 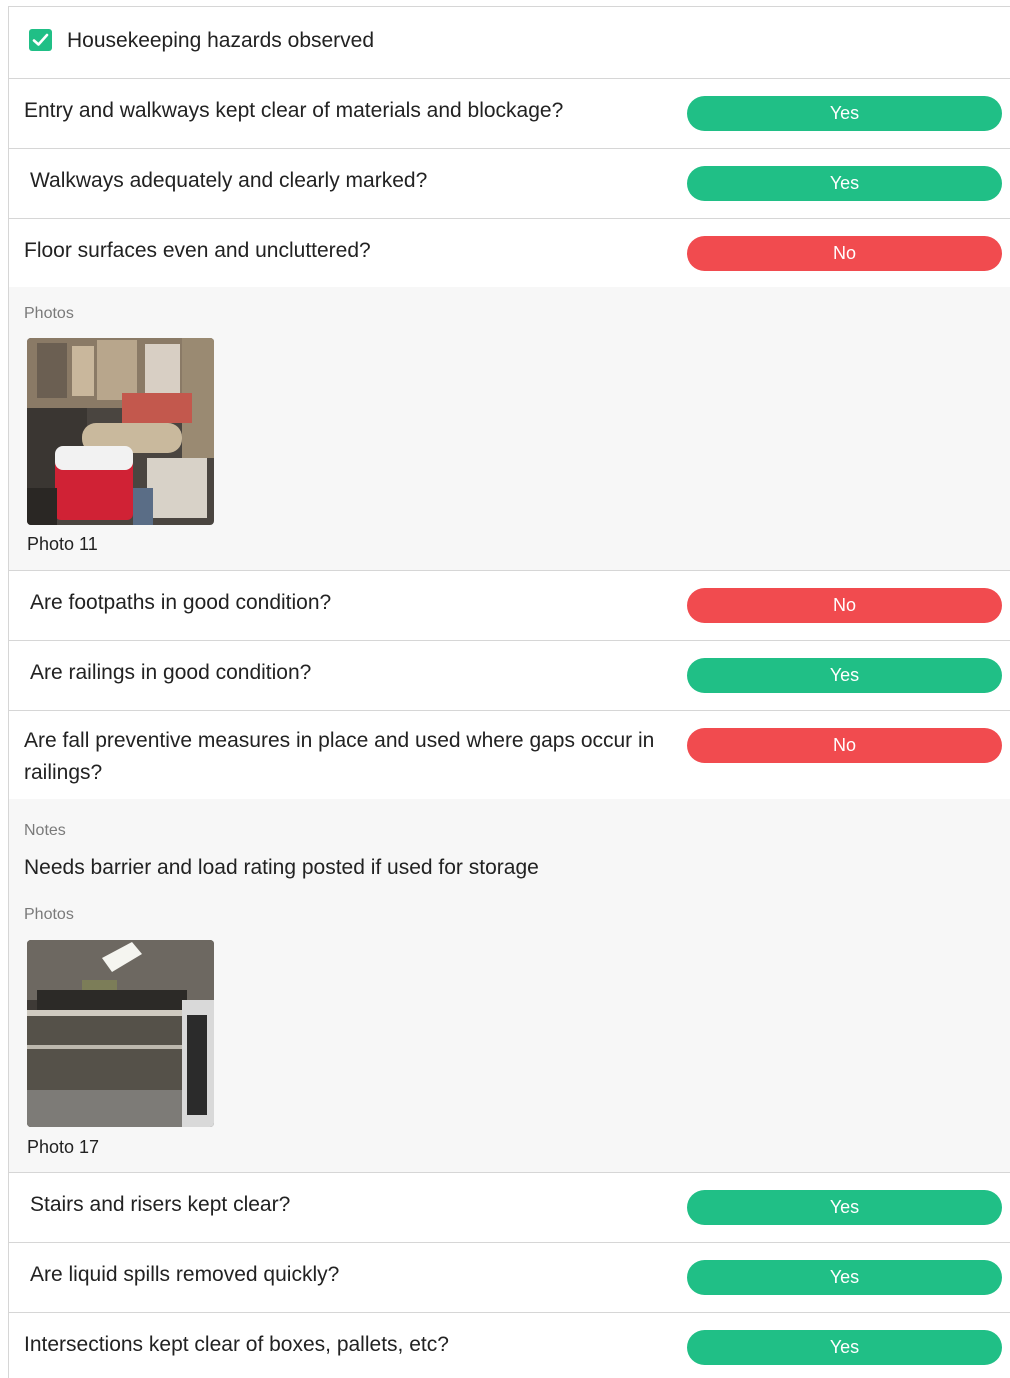 What do you see at coordinates (509, 253) in the screenshot?
I see `question-row: Floor surfaces even and uncluttered? No` at bounding box center [509, 253].